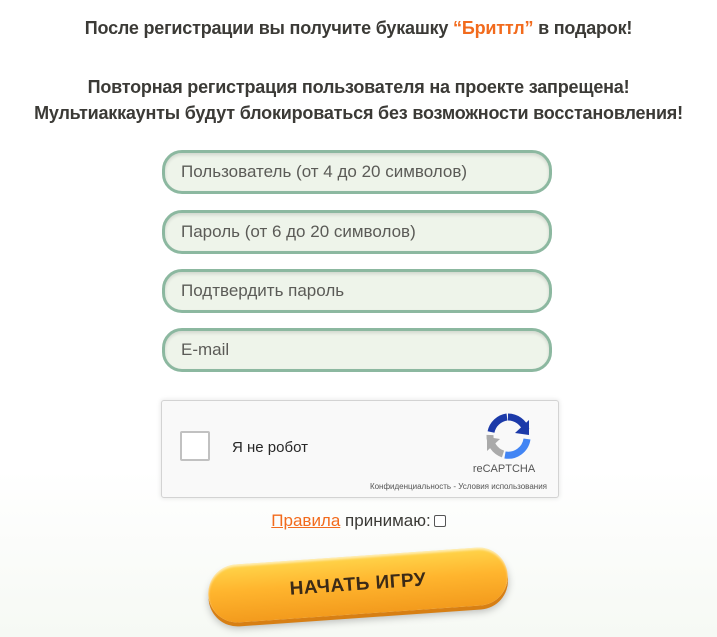  What do you see at coordinates (305, 520) in the screenshot?
I see `rules-link: Правила` at bounding box center [305, 520].